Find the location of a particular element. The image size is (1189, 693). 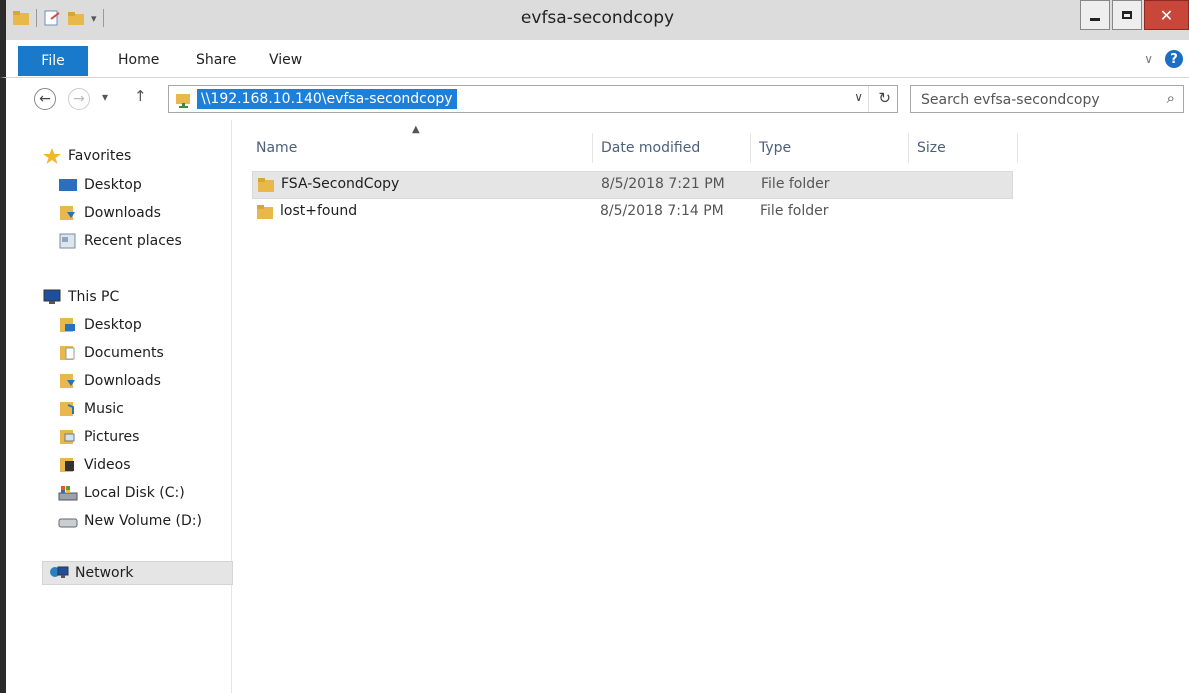

star-icon is located at coordinates (52, 156).